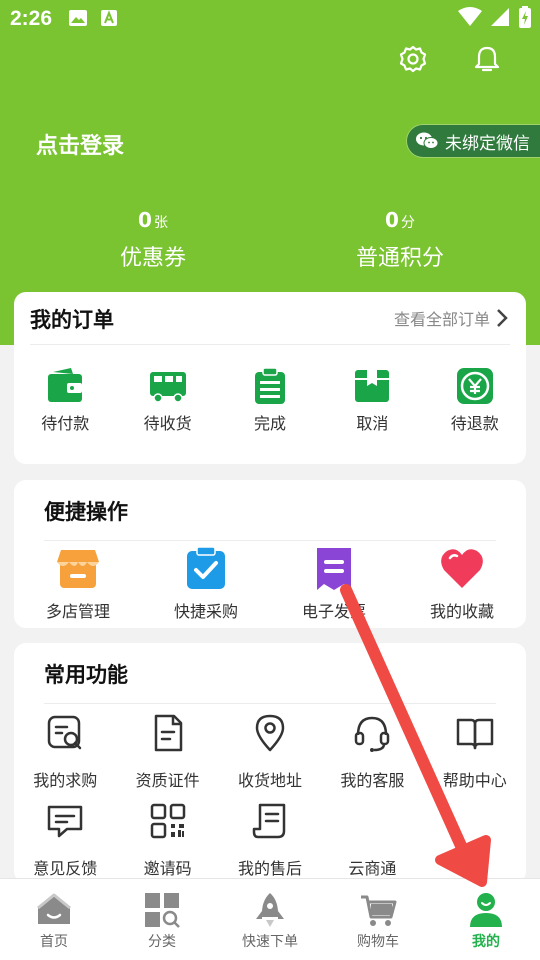 The width and height of the screenshot is (540, 960). I want to click on checklist-icon, so click(206, 567).